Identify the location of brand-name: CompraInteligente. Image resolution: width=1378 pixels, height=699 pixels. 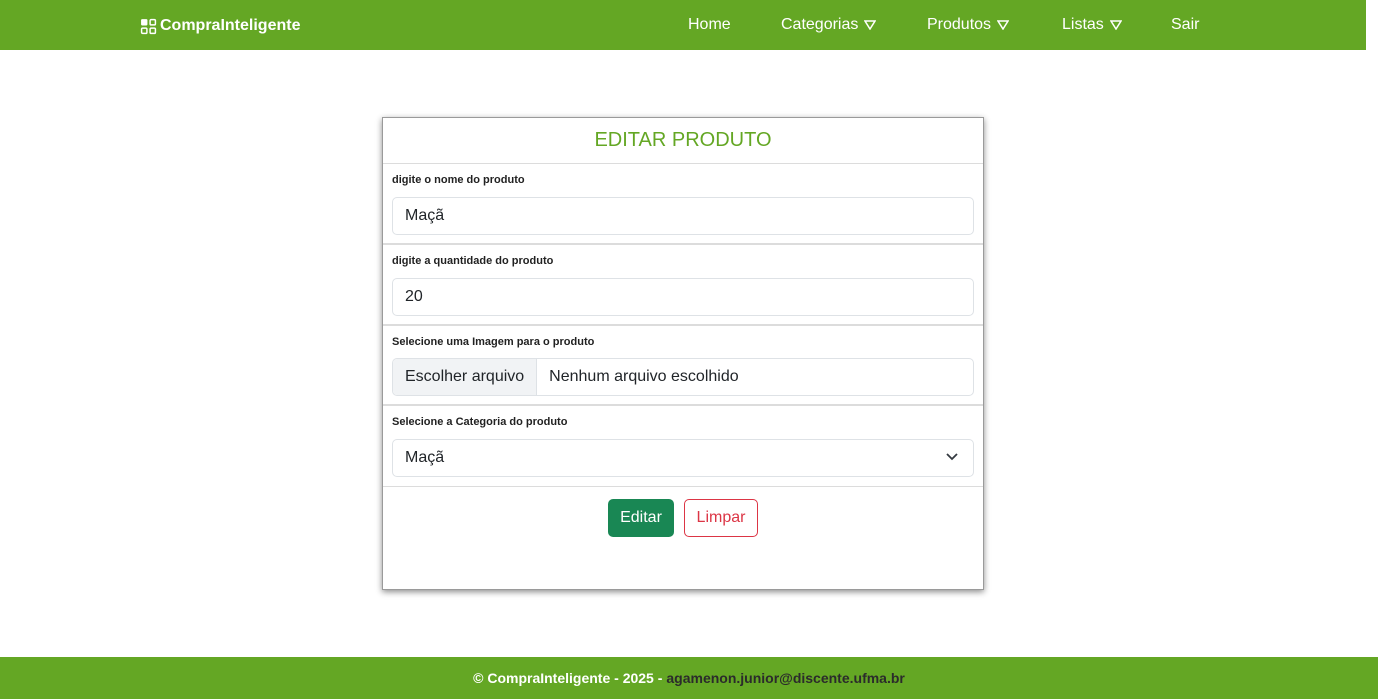
(230, 25).